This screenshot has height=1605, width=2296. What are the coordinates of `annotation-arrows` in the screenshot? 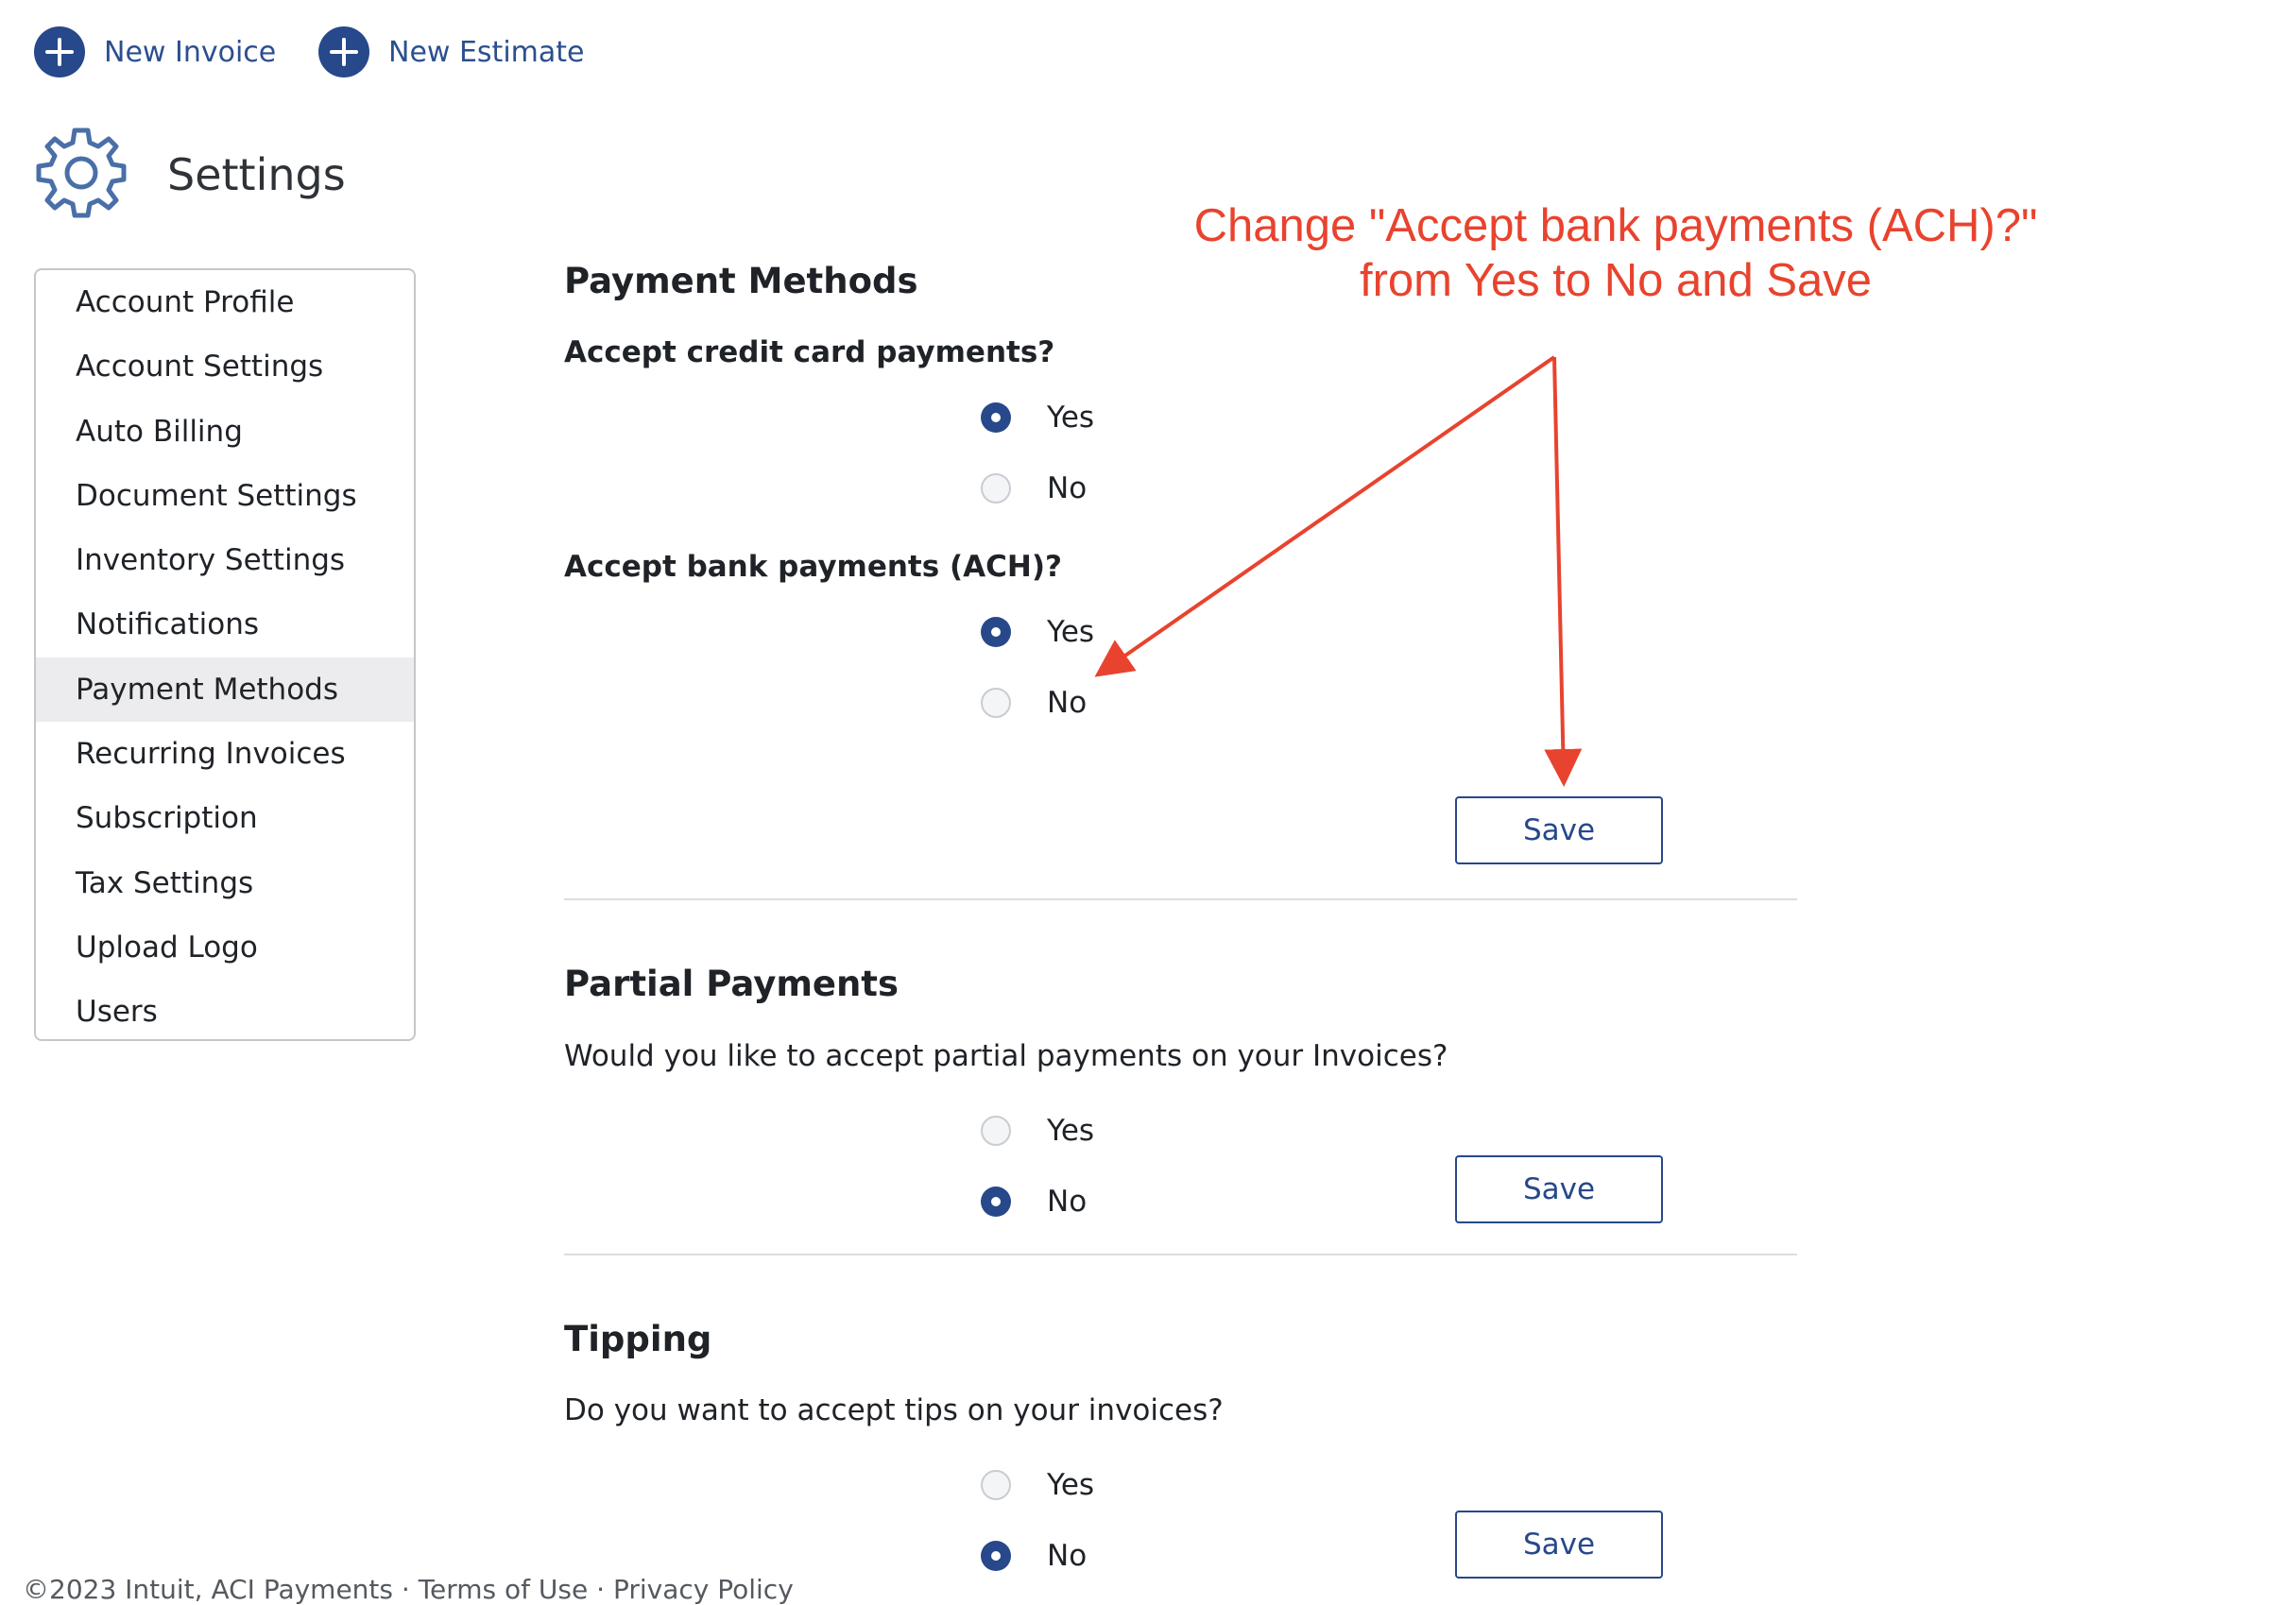 It's located at (1338, 571).